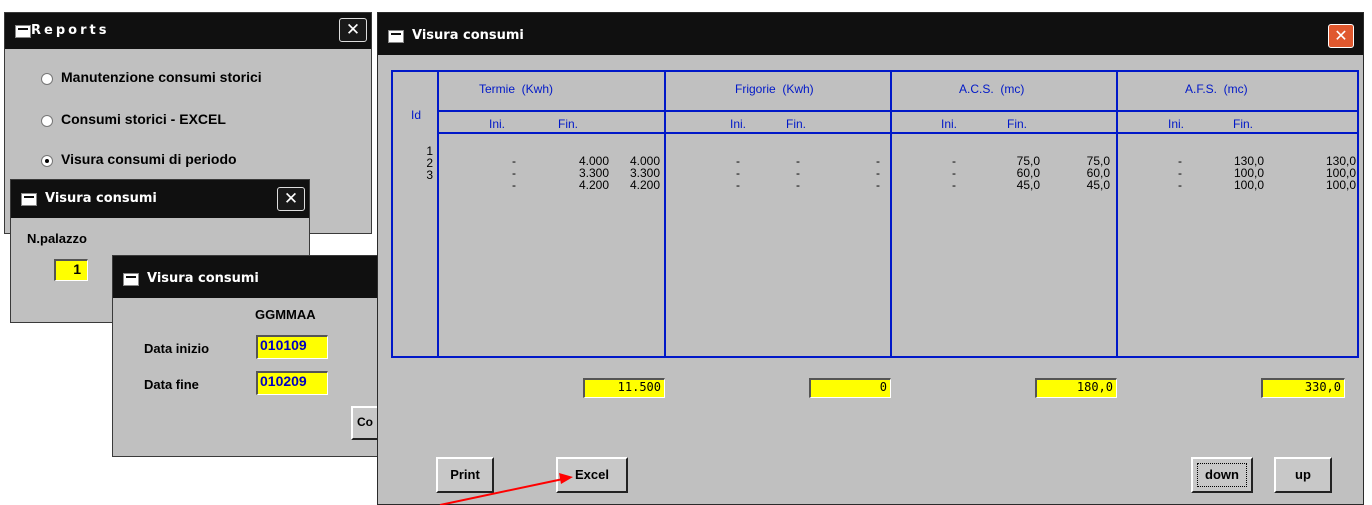 The height and width of the screenshot is (505, 1372). I want to click on group-header-frigorie: Frigorie (Kwh), so click(774, 89).